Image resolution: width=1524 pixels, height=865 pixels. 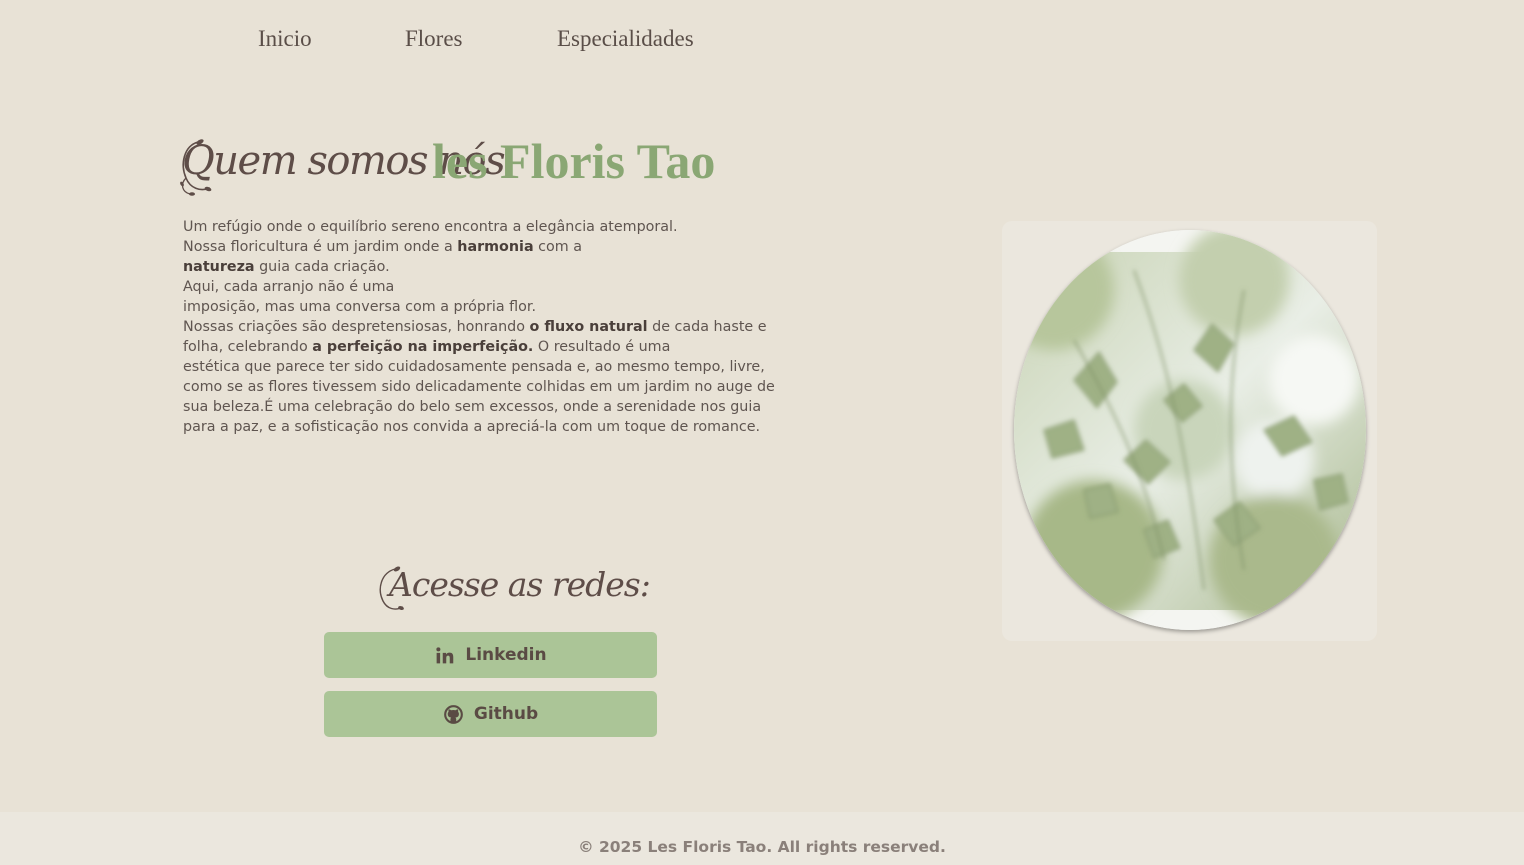 What do you see at coordinates (602, 347) in the screenshot?
I see `about-text-segment: O resultado é uma` at bounding box center [602, 347].